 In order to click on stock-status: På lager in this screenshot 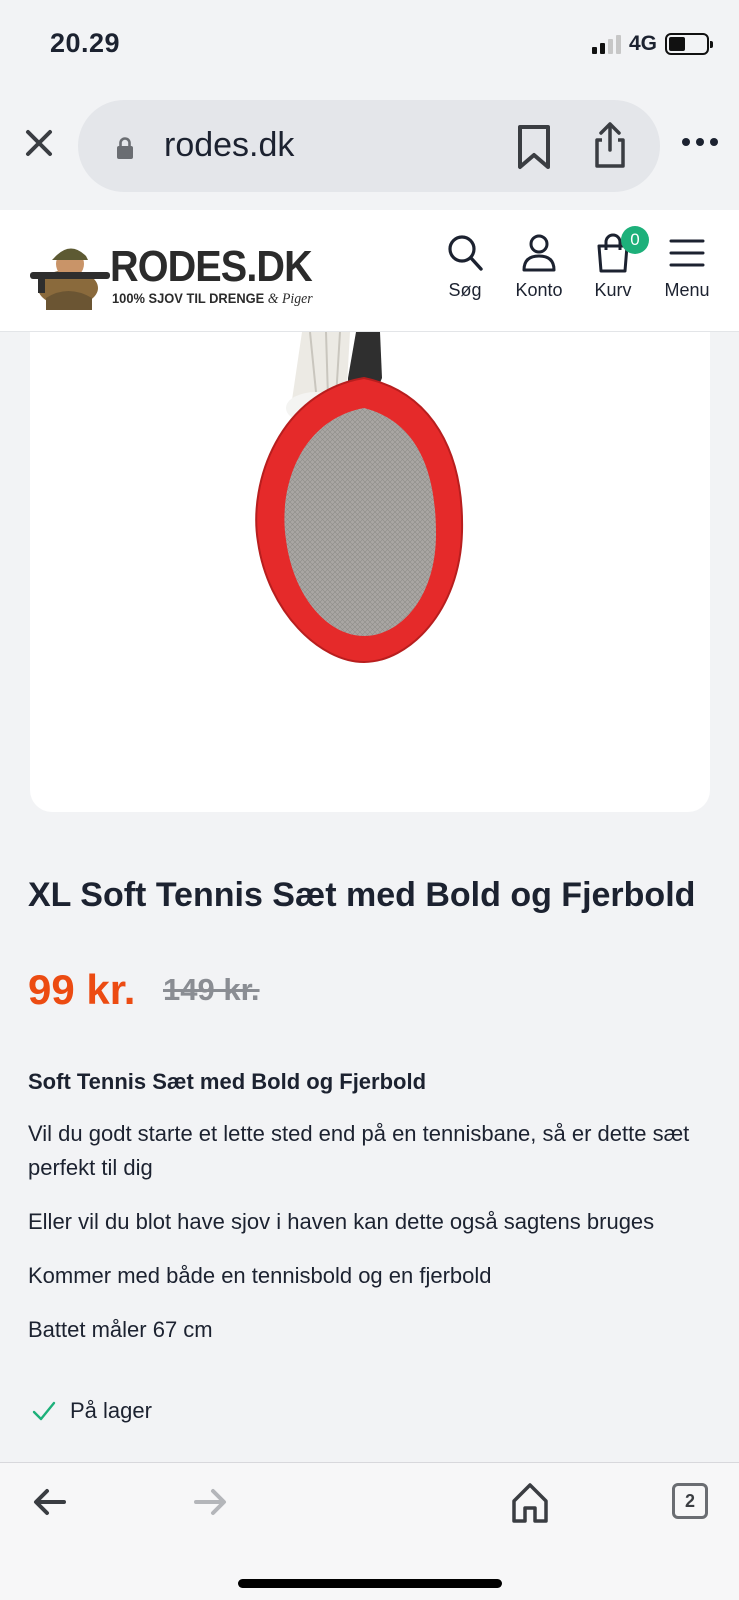, I will do `click(92, 1411)`.